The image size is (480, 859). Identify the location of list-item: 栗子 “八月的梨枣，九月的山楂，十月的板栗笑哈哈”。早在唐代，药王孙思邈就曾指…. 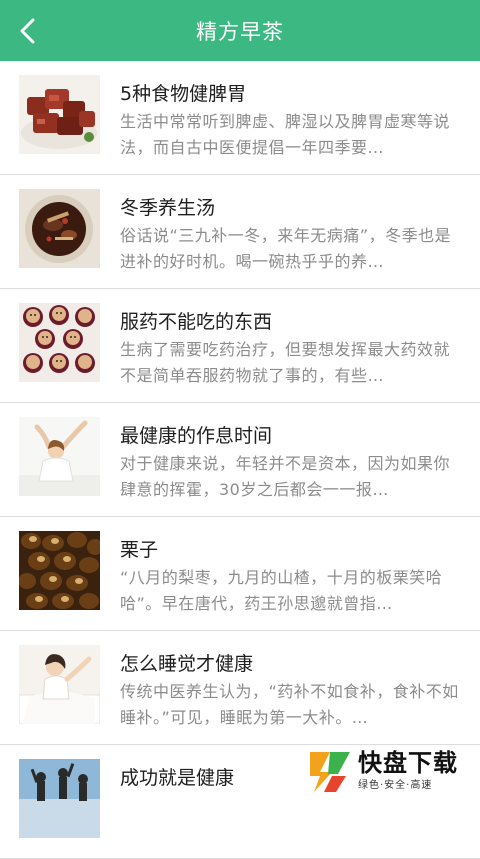
(240, 574).